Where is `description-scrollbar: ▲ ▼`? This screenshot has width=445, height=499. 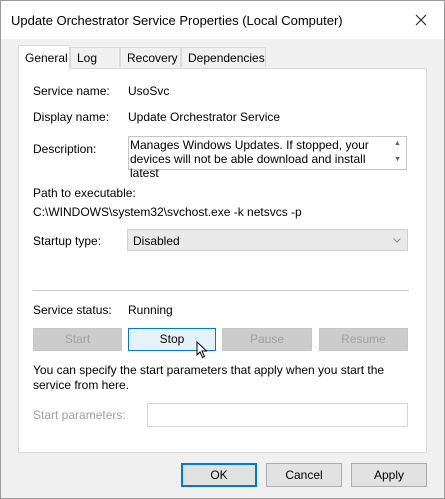
description-scrollbar: ▲ ▼ is located at coordinates (398, 153).